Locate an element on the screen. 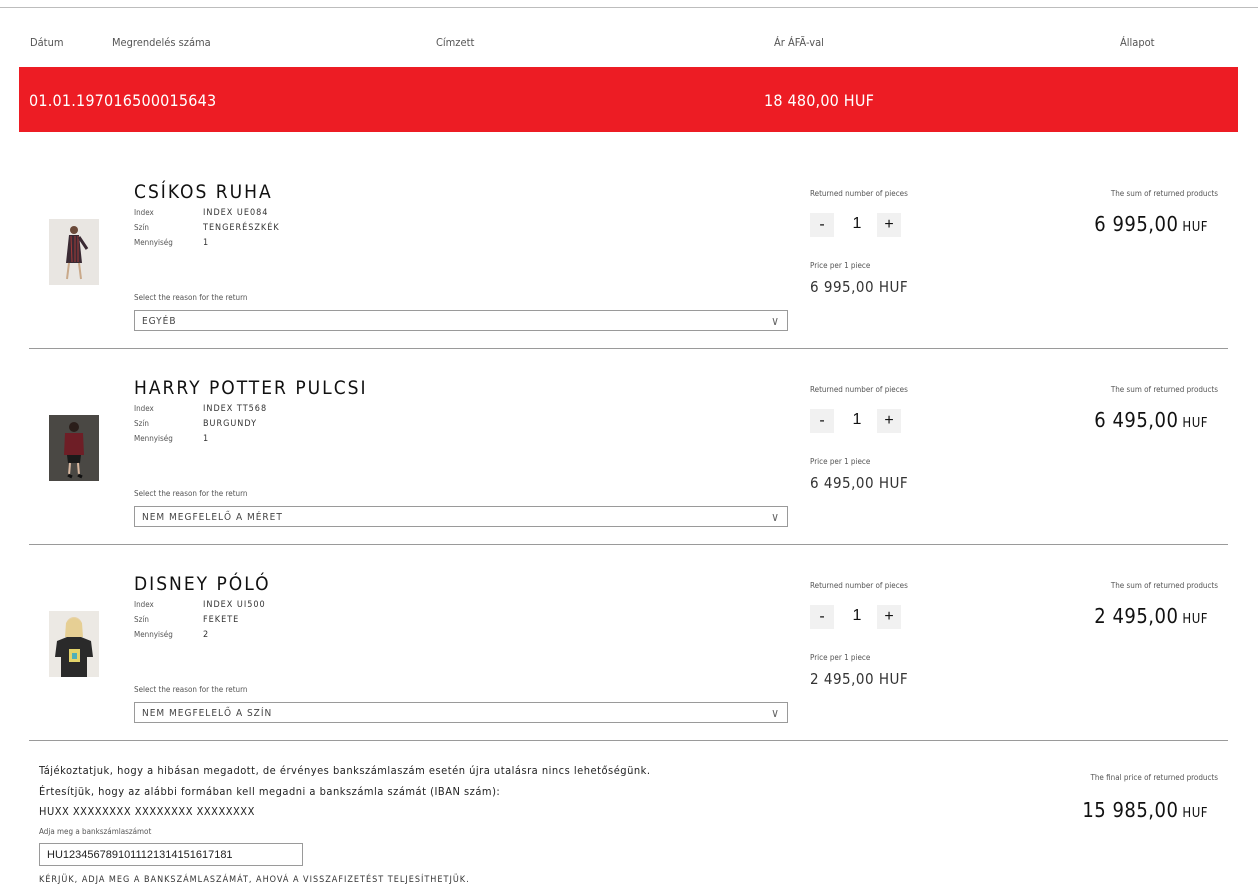 The image size is (1258, 895). sum-returned-value: 6 995,00 HUF is located at coordinates (1151, 224).